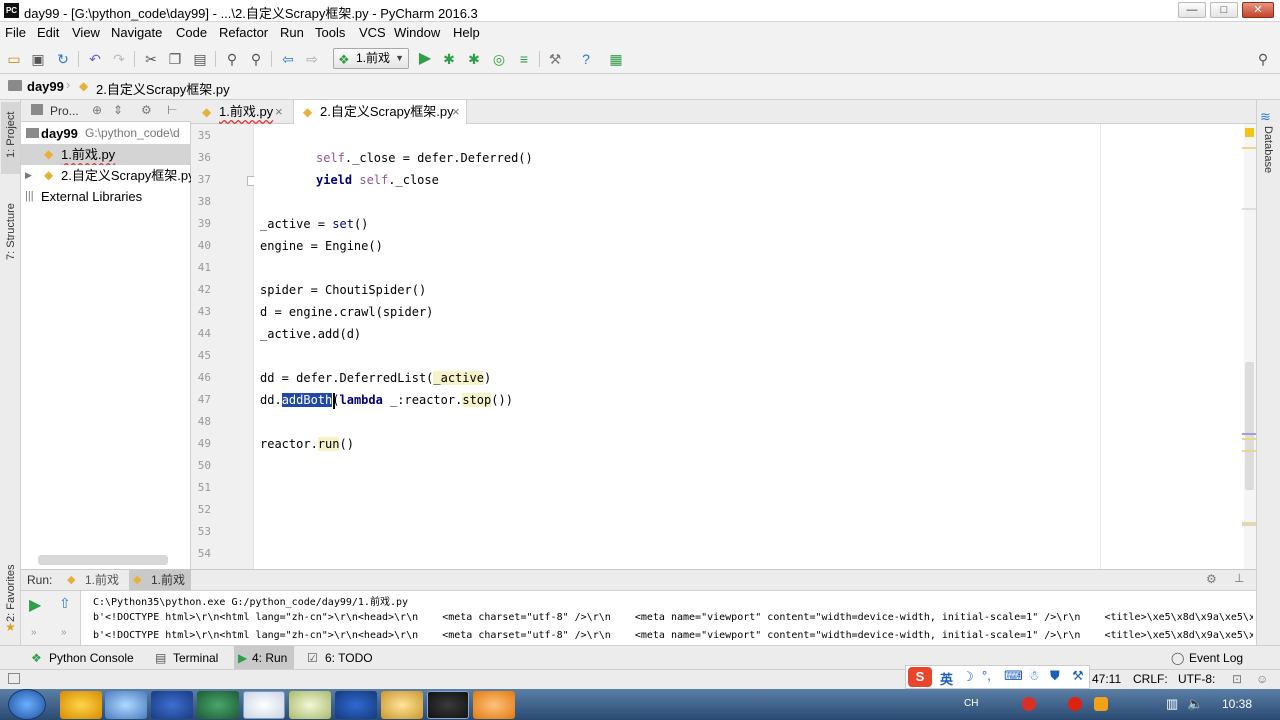  What do you see at coordinates (466, 32) in the screenshot?
I see `menu-help: Help` at bounding box center [466, 32].